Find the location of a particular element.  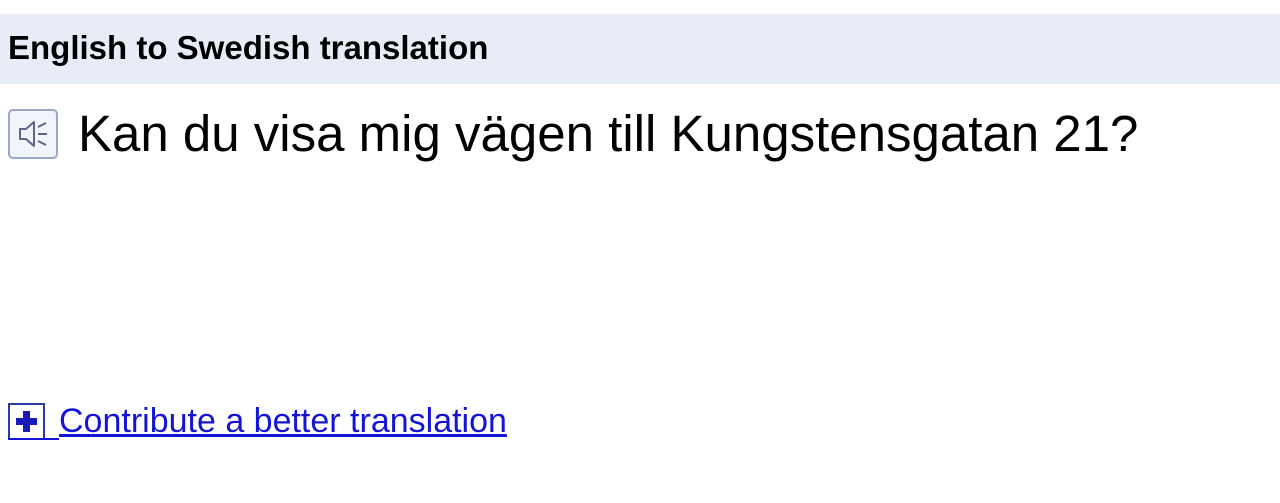

contribute-link-row: Contribute a better translation is located at coordinates (257, 421).